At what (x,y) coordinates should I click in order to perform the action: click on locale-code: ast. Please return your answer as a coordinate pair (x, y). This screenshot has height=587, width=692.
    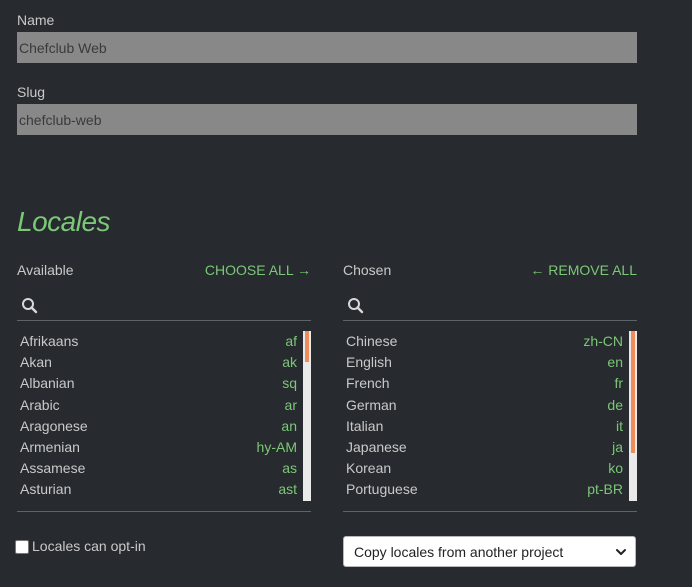
    Looking at the image, I should click on (287, 489).